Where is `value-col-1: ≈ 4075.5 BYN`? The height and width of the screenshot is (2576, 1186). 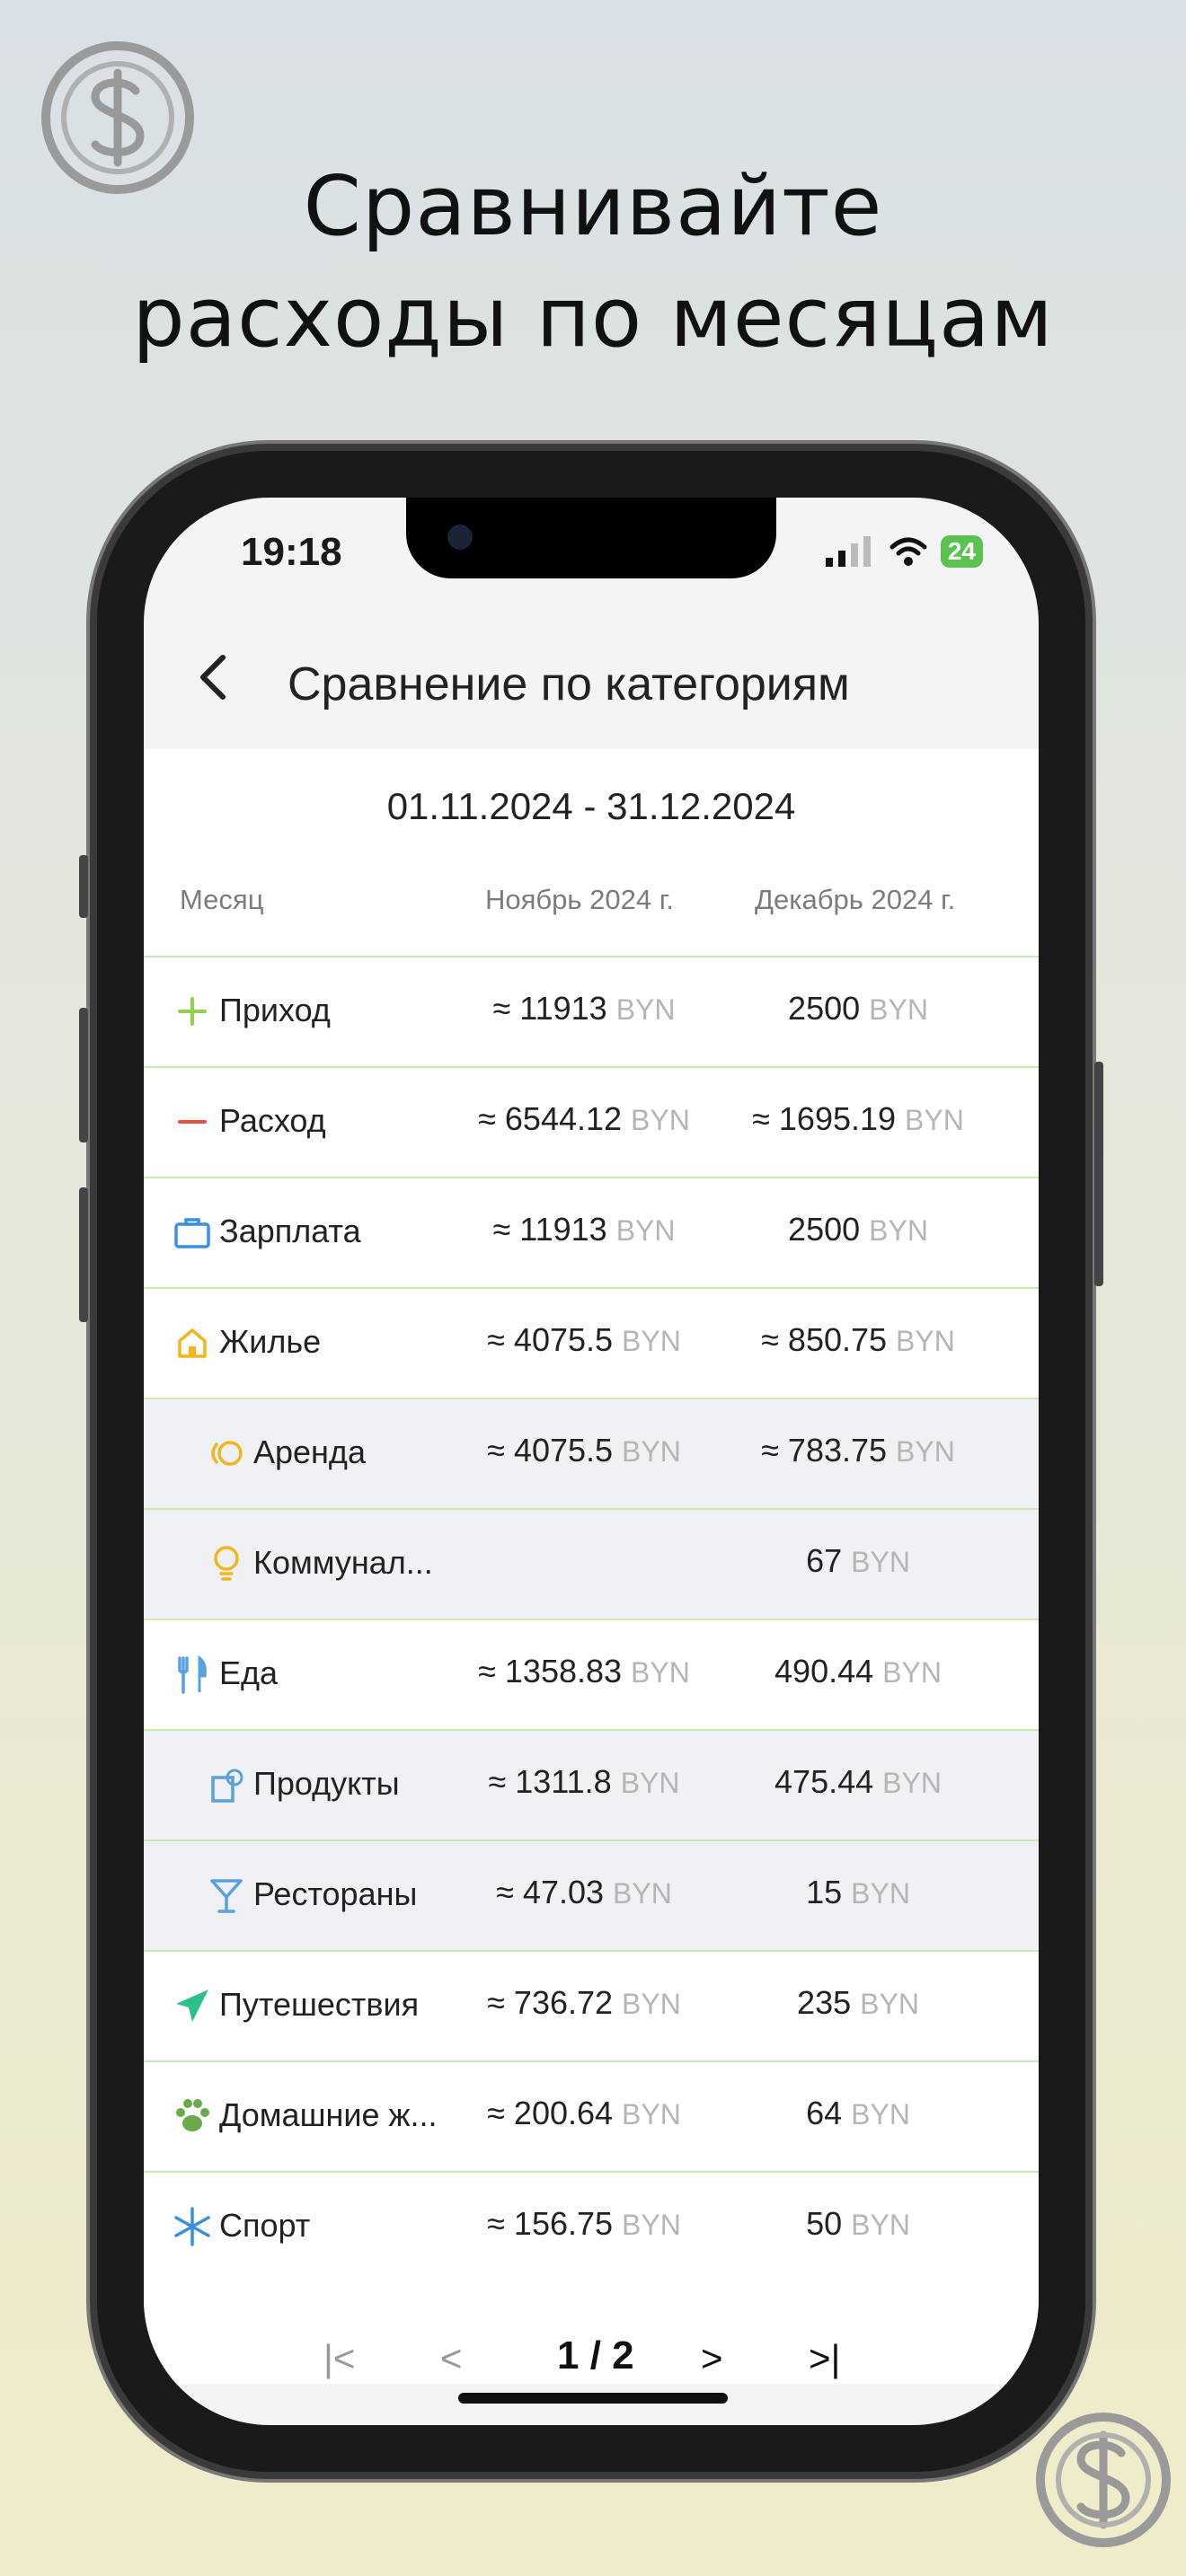 value-col-1: ≈ 4075.5 BYN is located at coordinates (584, 1450).